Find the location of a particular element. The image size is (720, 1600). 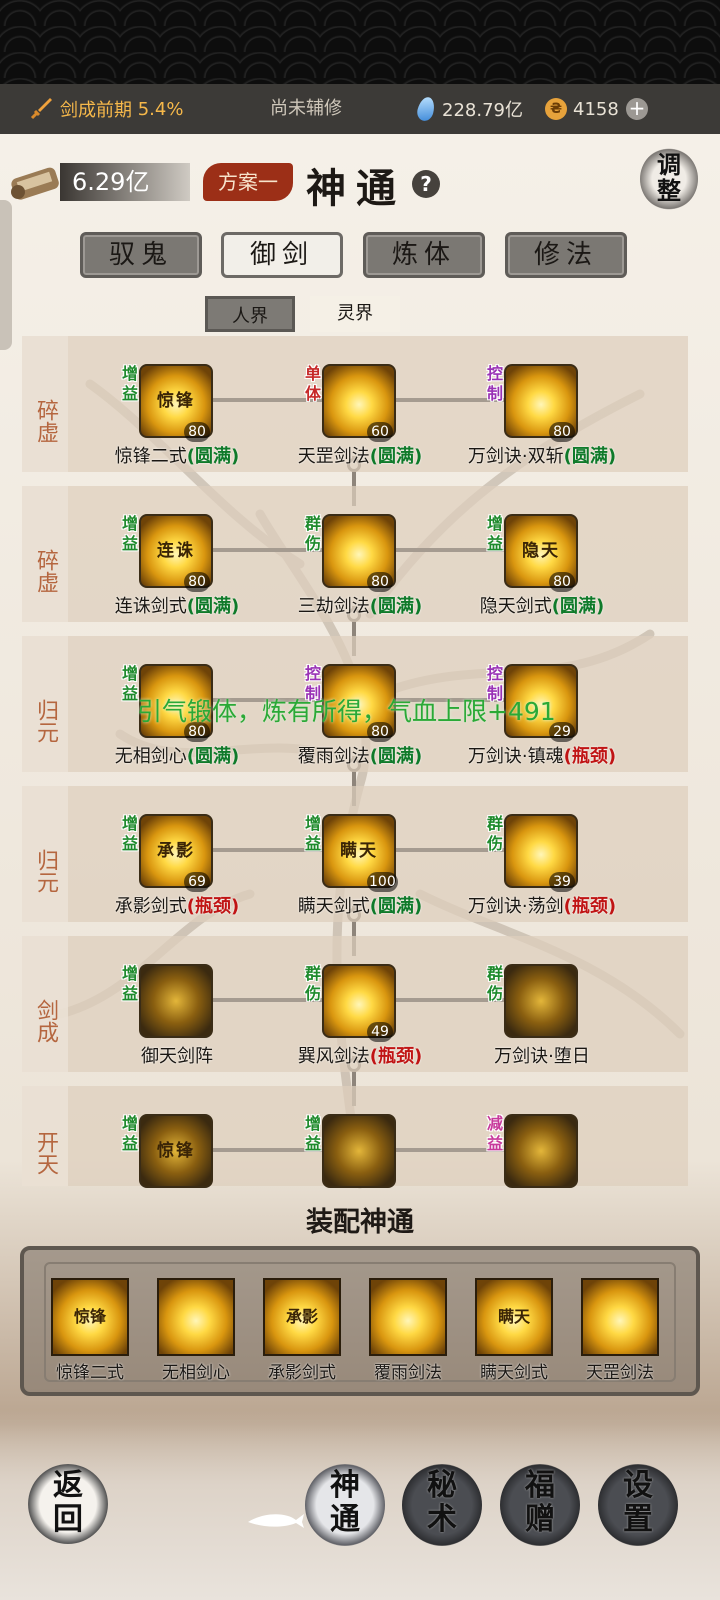

skill-icon: 惊锋 is located at coordinates (176, 1151).